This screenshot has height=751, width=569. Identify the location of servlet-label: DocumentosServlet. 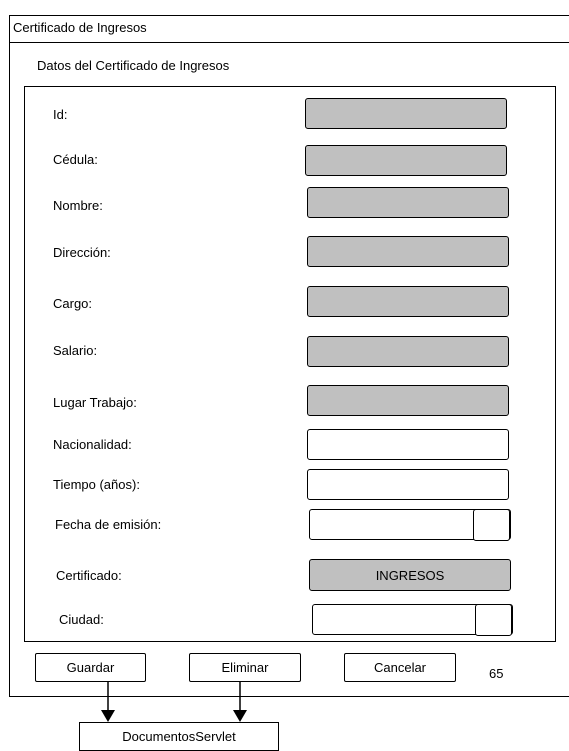
(179, 736).